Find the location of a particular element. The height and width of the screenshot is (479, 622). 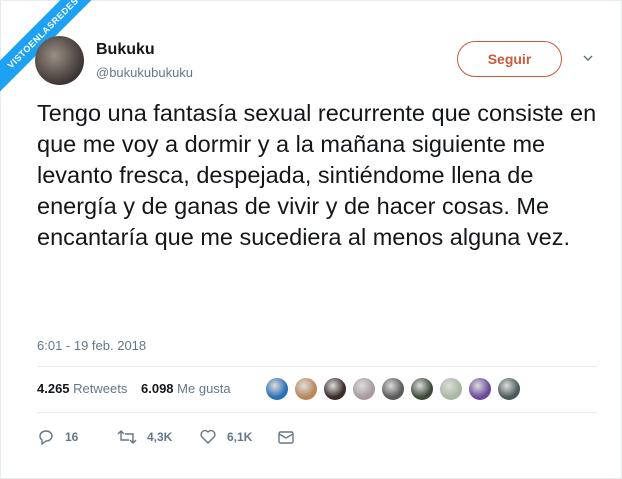

likes-stat: 6.098 Me gusta is located at coordinates (186, 388).